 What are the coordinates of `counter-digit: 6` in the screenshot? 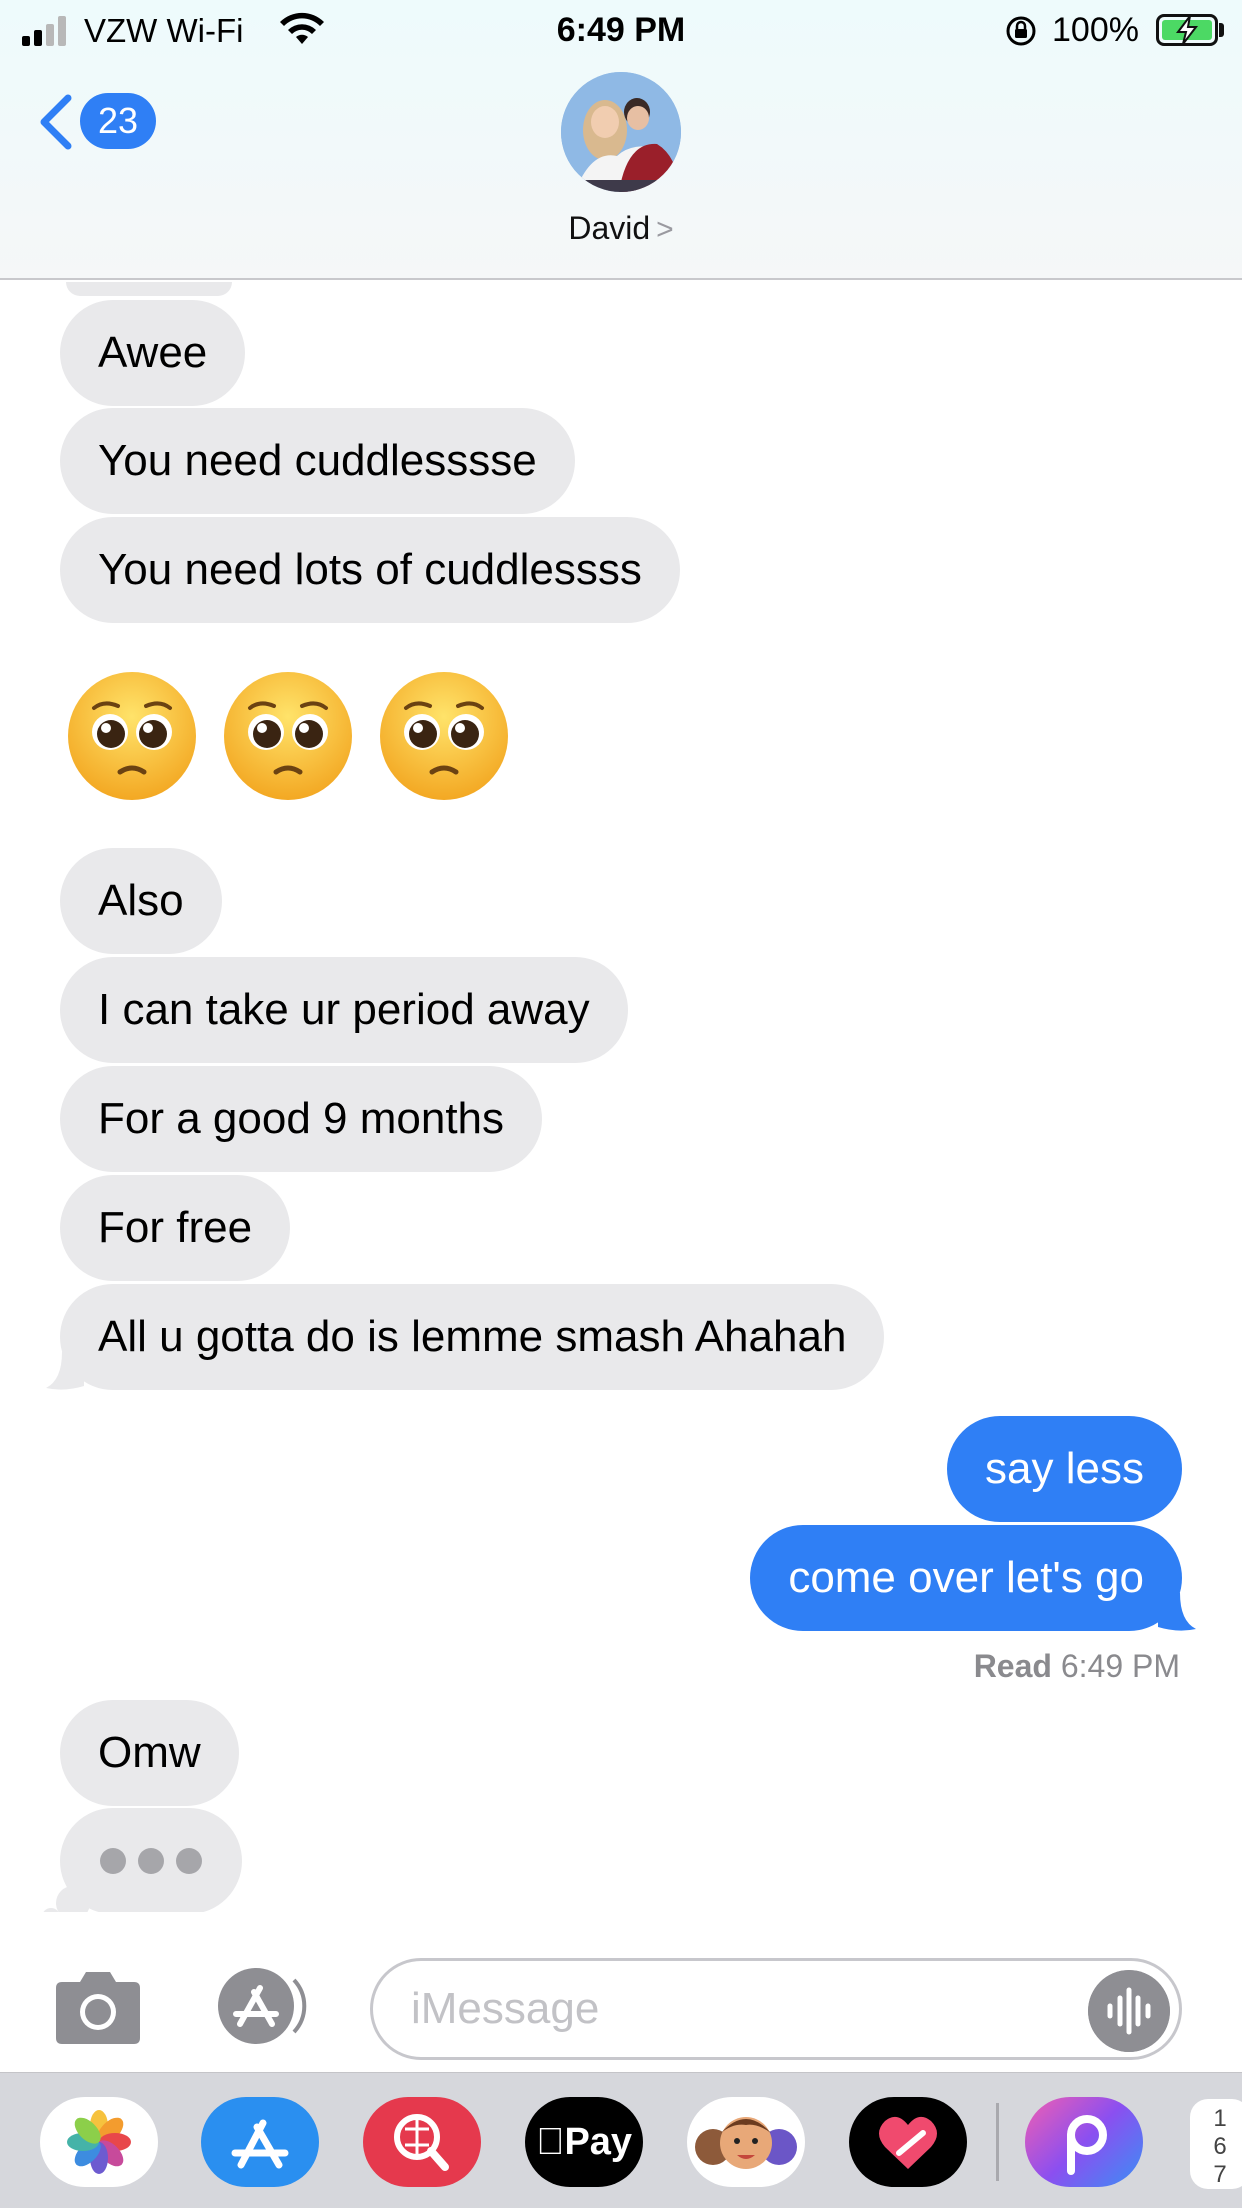 It's located at (1220, 2146).